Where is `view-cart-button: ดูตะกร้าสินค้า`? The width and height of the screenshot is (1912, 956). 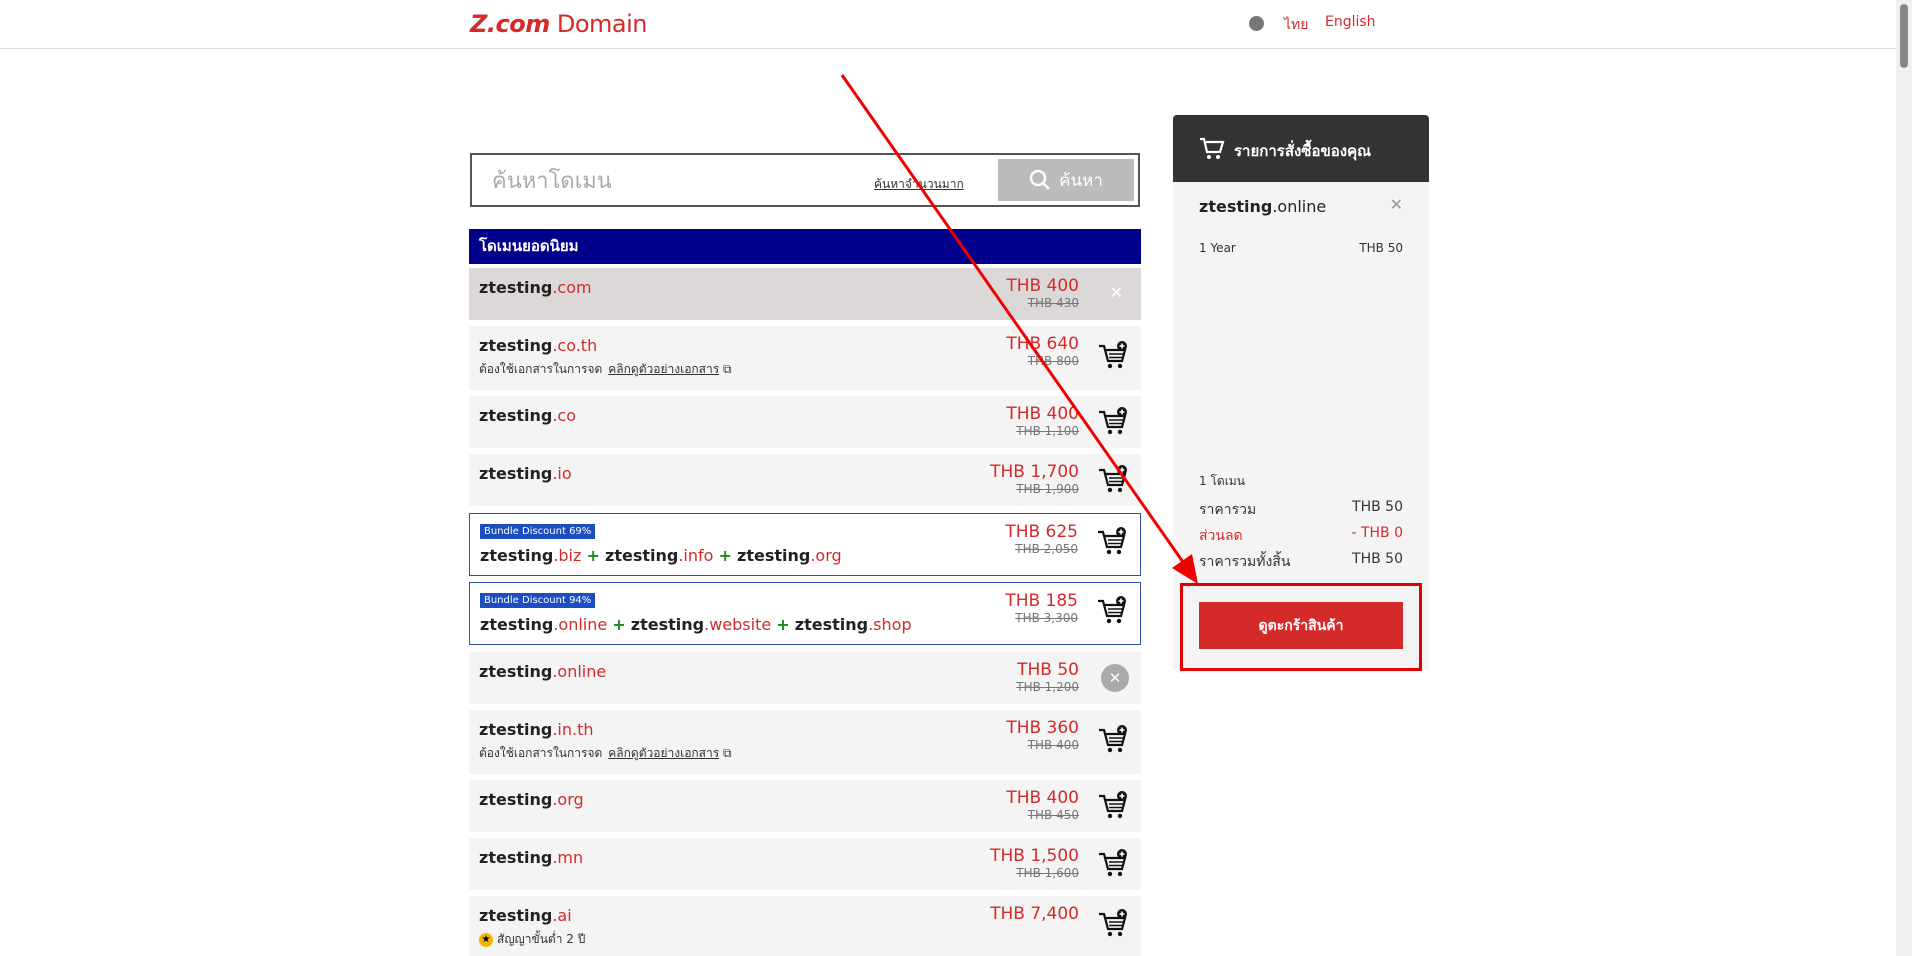 view-cart-button: ดูตะกร้าสินค้า is located at coordinates (1301, 625).